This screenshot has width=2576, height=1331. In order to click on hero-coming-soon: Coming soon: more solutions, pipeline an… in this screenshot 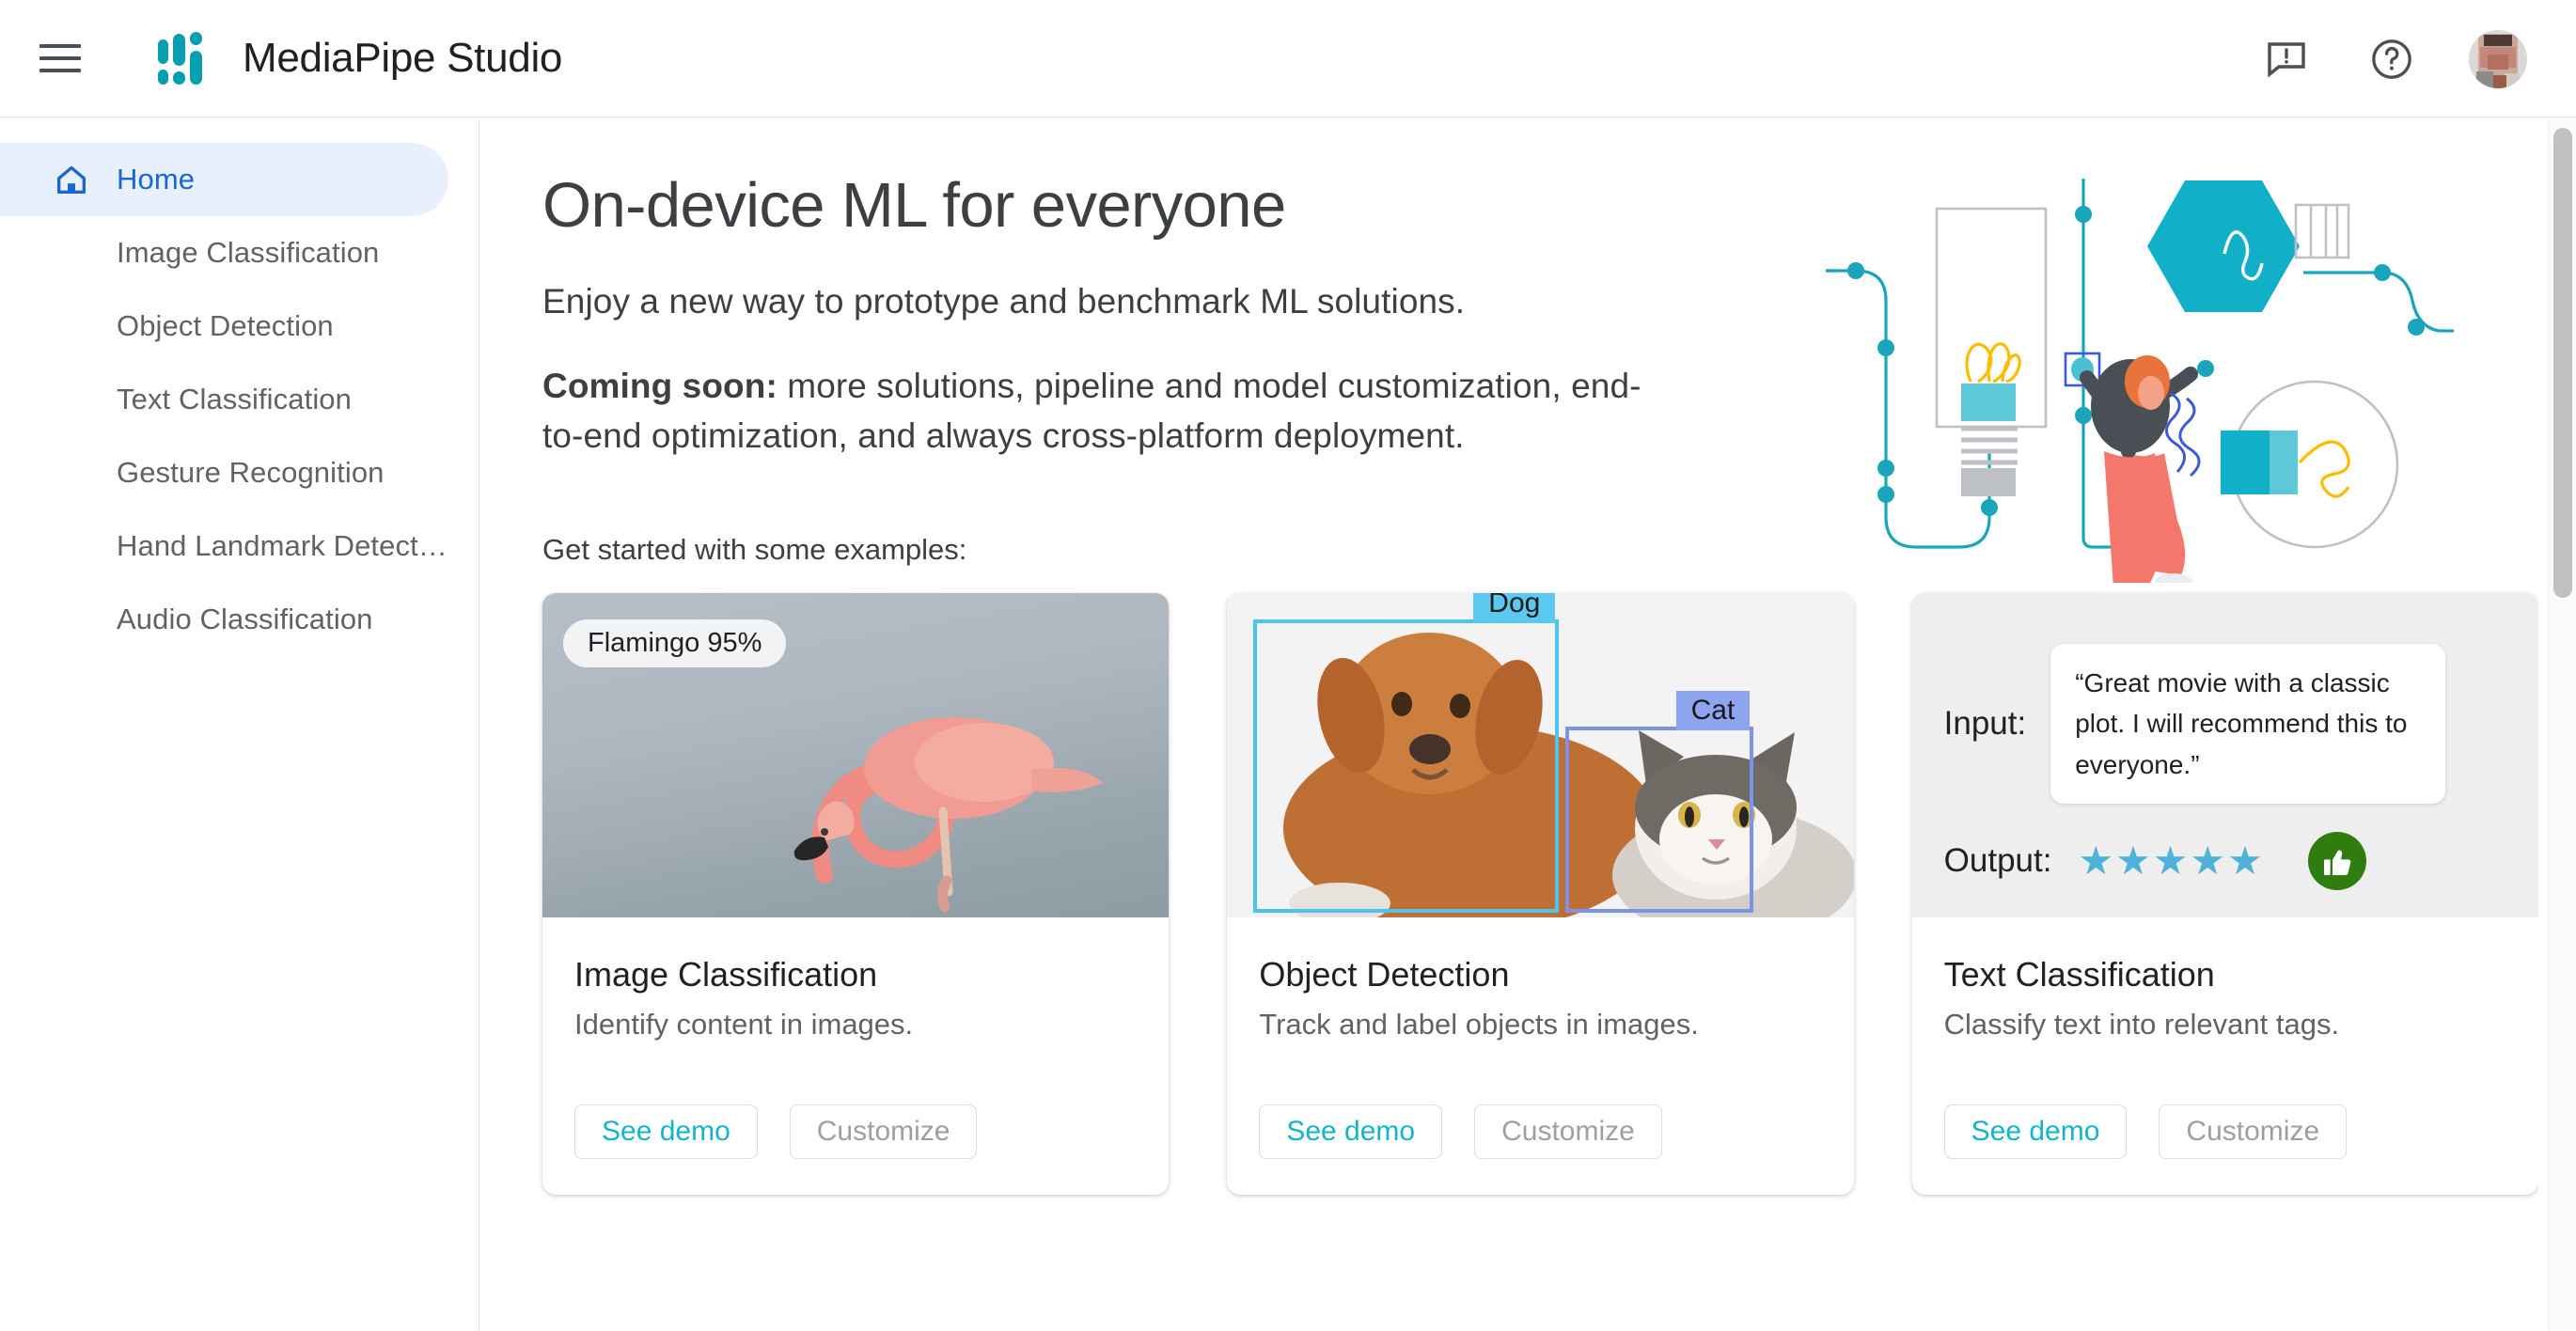, I will do `click(1097, 411)`.